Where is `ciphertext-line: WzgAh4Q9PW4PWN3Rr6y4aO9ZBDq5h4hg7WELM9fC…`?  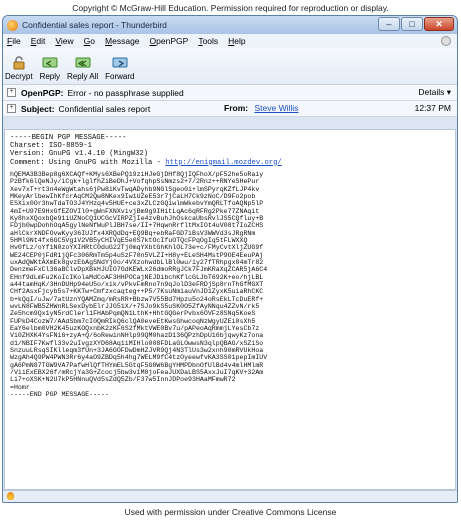 ciphertext-line: WzgAh4Q9PW4PWN3Rr6y4aO9ZBDq5h4hg7WELM9fC… is located at coordinates (139, 358).